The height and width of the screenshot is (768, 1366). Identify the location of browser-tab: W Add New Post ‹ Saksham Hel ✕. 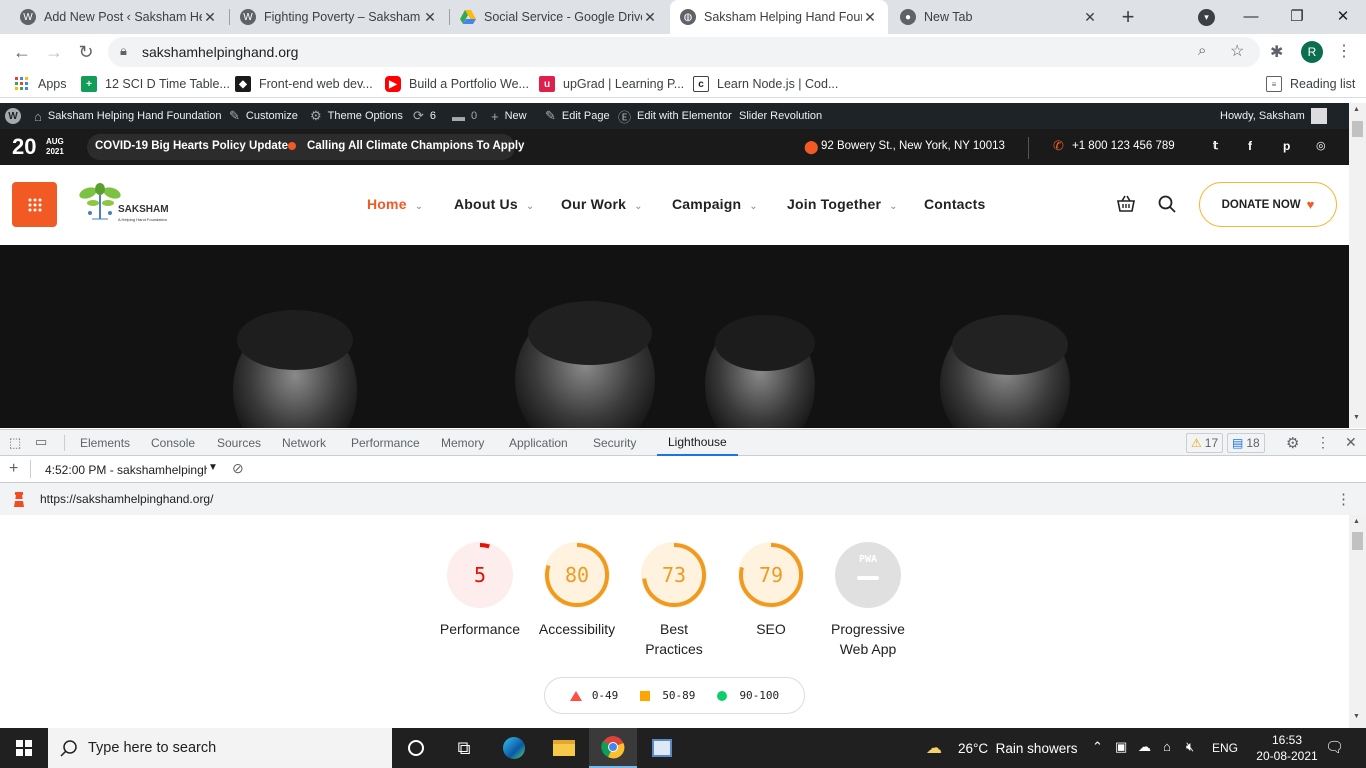
(119, 17).